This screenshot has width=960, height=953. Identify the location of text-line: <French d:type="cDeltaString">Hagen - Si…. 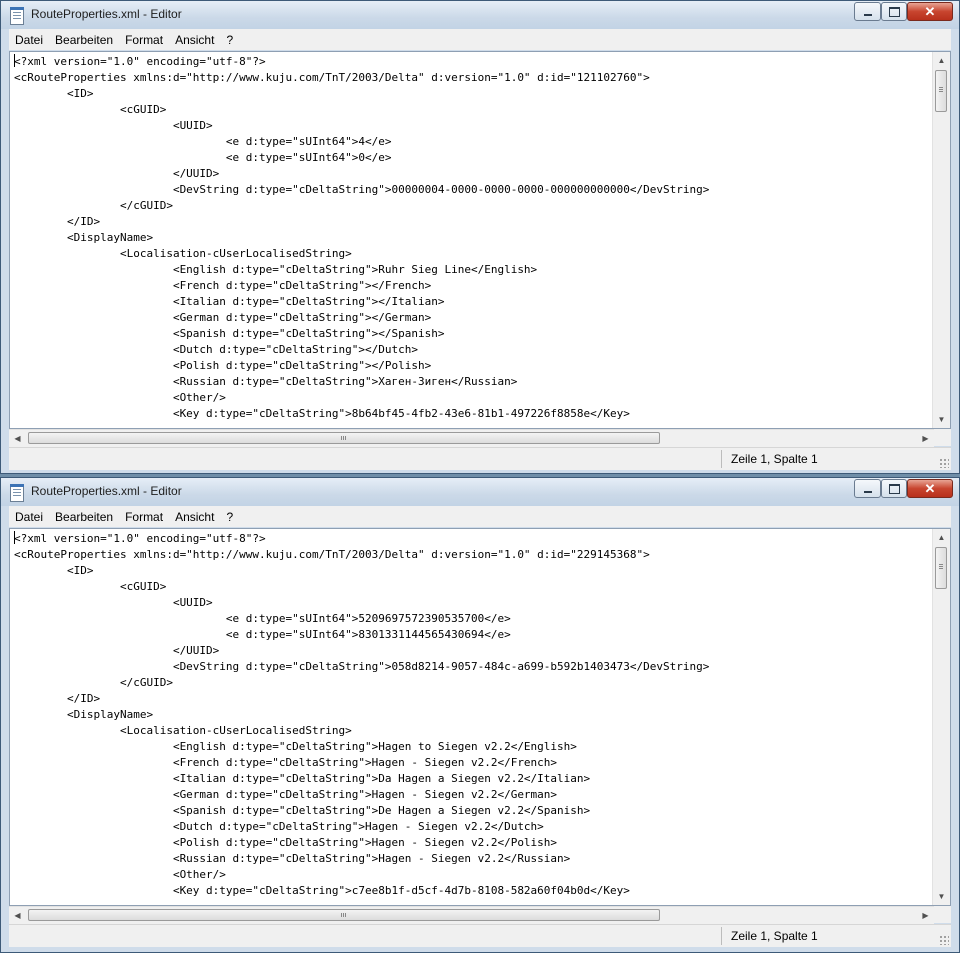
(473, 763).